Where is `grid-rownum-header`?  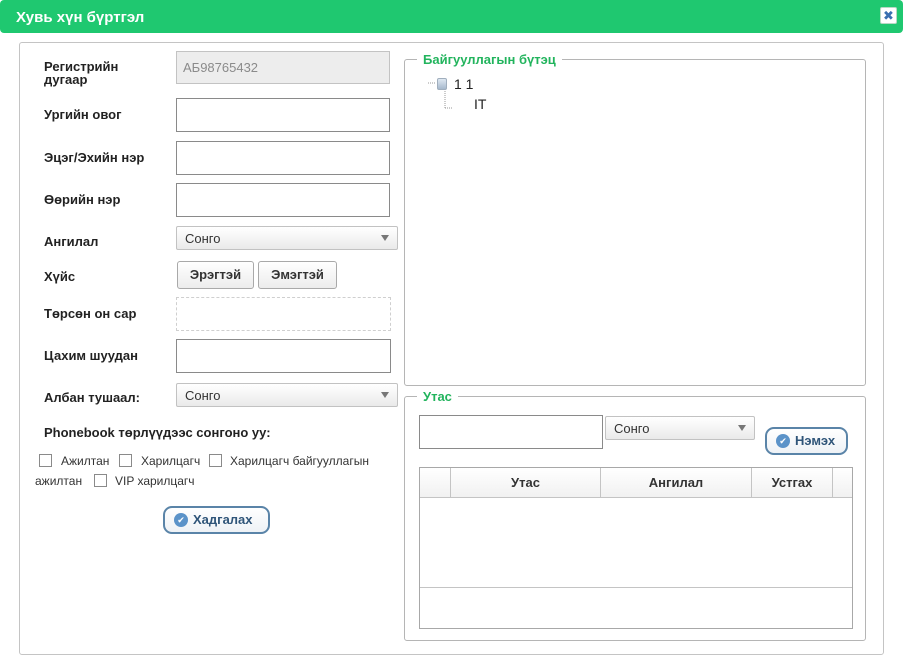 grid-rownum-header is located at coordinates (435, 483).